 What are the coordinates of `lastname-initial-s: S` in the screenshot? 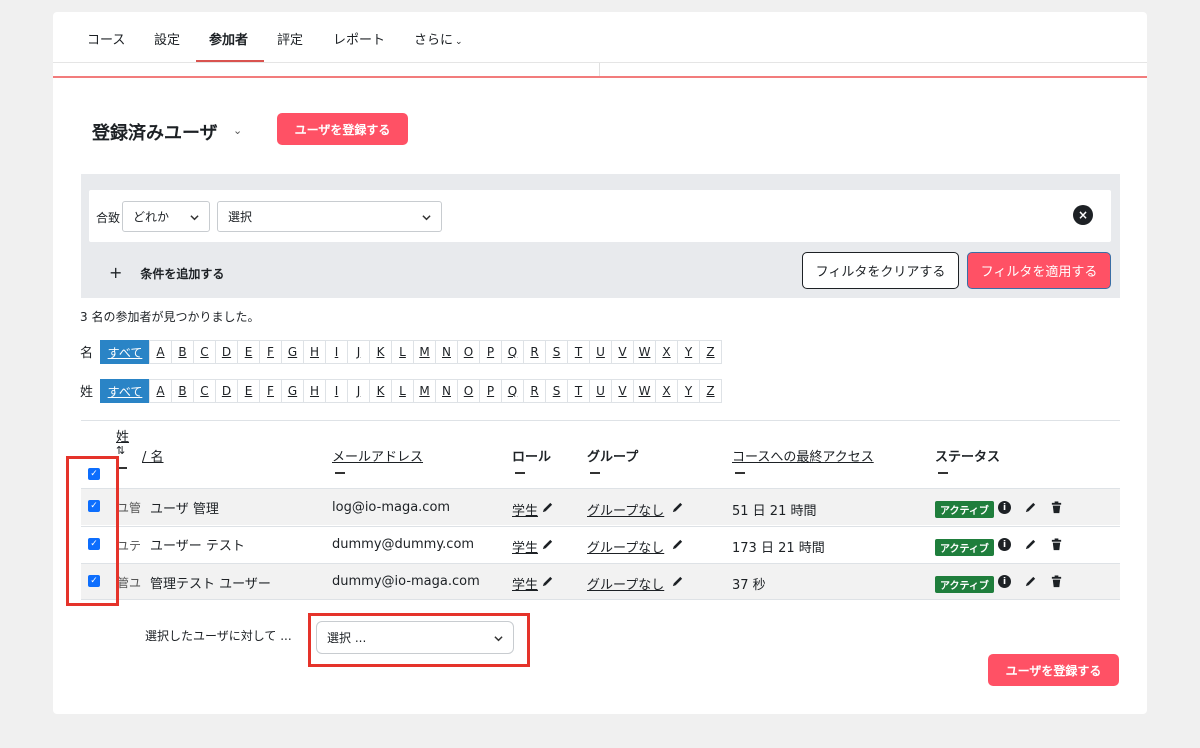 It's located at (556, 391).